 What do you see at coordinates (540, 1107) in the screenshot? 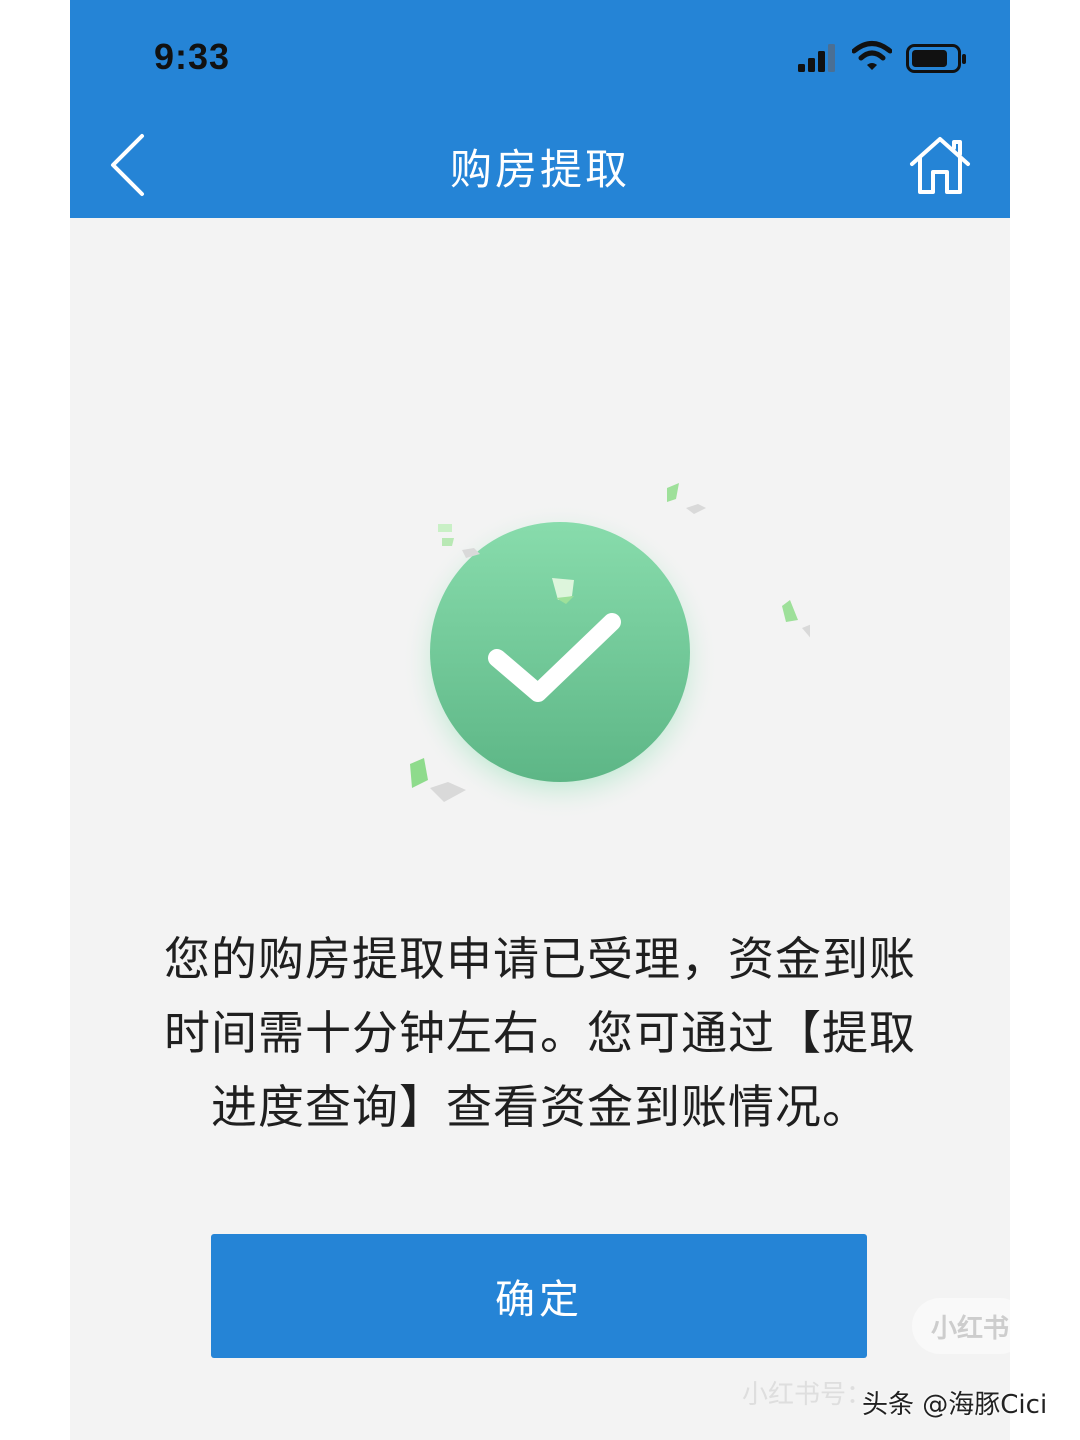
I see `result-message-line: 进度查询】查看资金到账情况。` at bounding box center [540, 1107].